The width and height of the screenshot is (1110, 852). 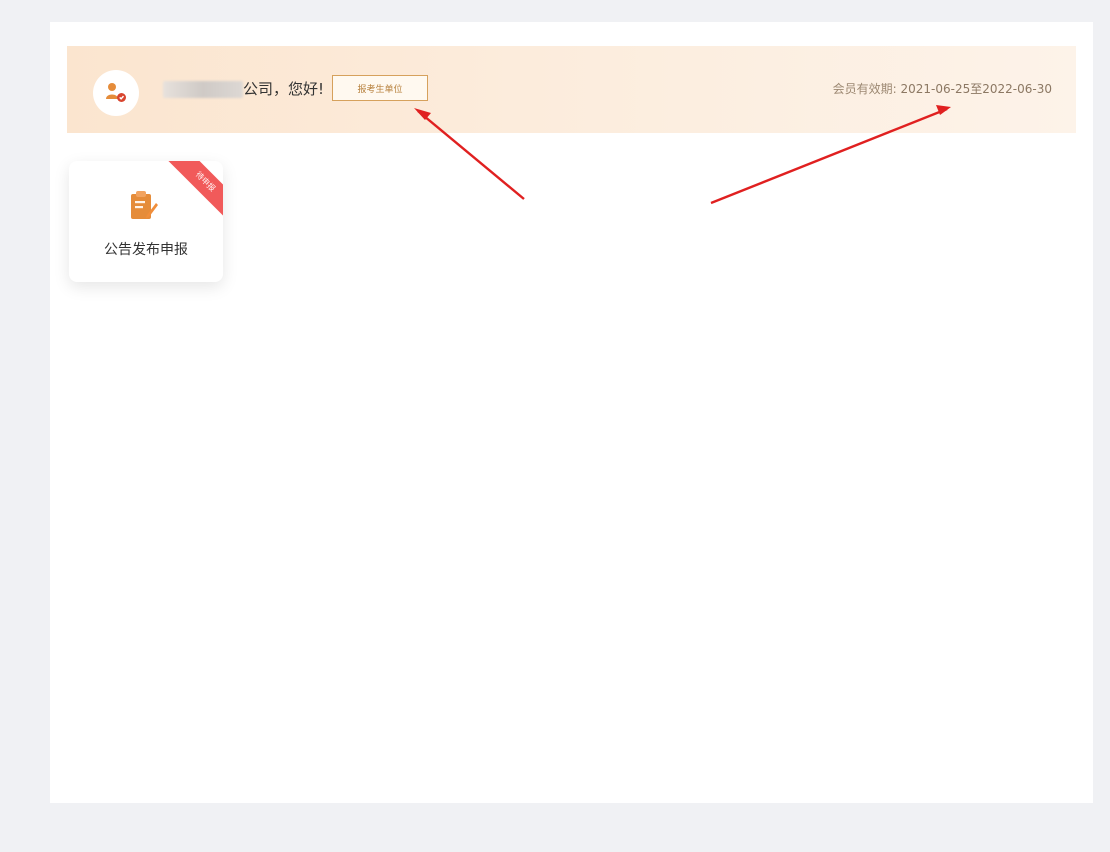 What do you see at coordinates (682, 155) in the screenshot?
I see `annotation-arrows` at bounding box center [682, 155].